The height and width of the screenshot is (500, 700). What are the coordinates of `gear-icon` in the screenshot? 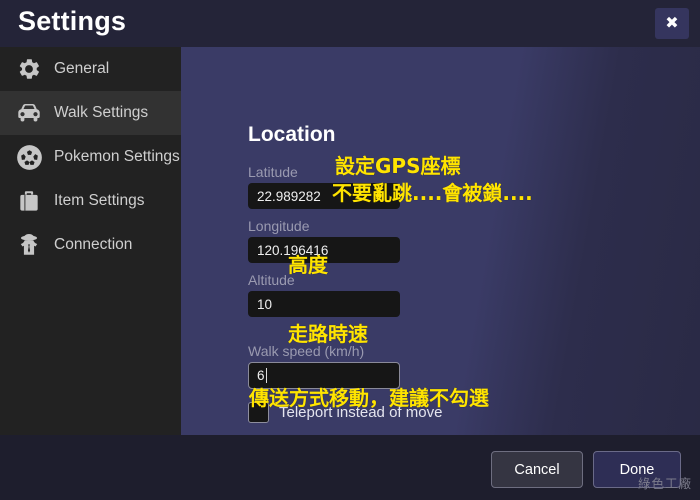 It's located at (29, 69).